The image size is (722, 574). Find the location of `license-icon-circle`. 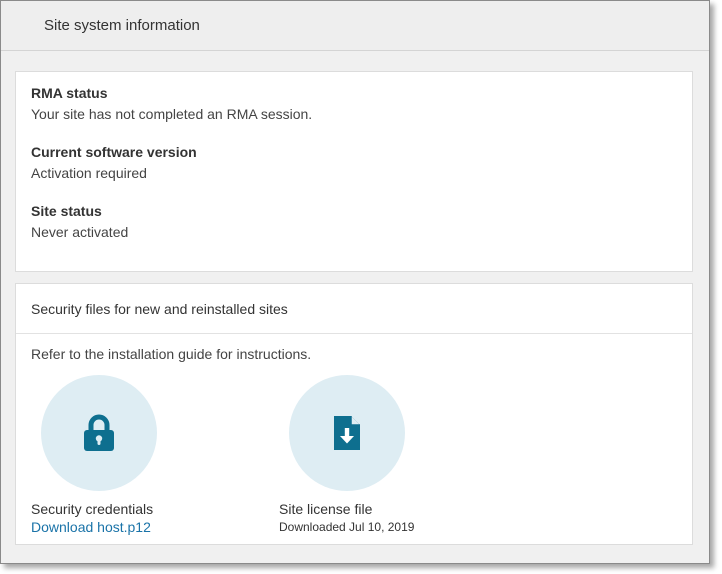

license-icon-circle is located at coordinates (347, 433).